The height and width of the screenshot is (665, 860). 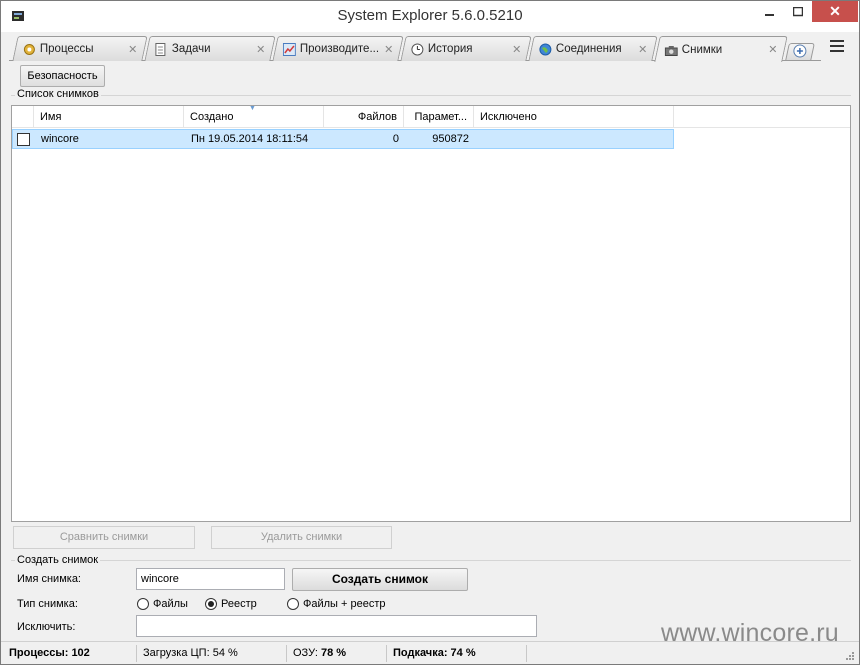 I want to click on table-row: wincore Пн 19.05.2014 18:11:54 0 950872, so click(x=343, y=139).